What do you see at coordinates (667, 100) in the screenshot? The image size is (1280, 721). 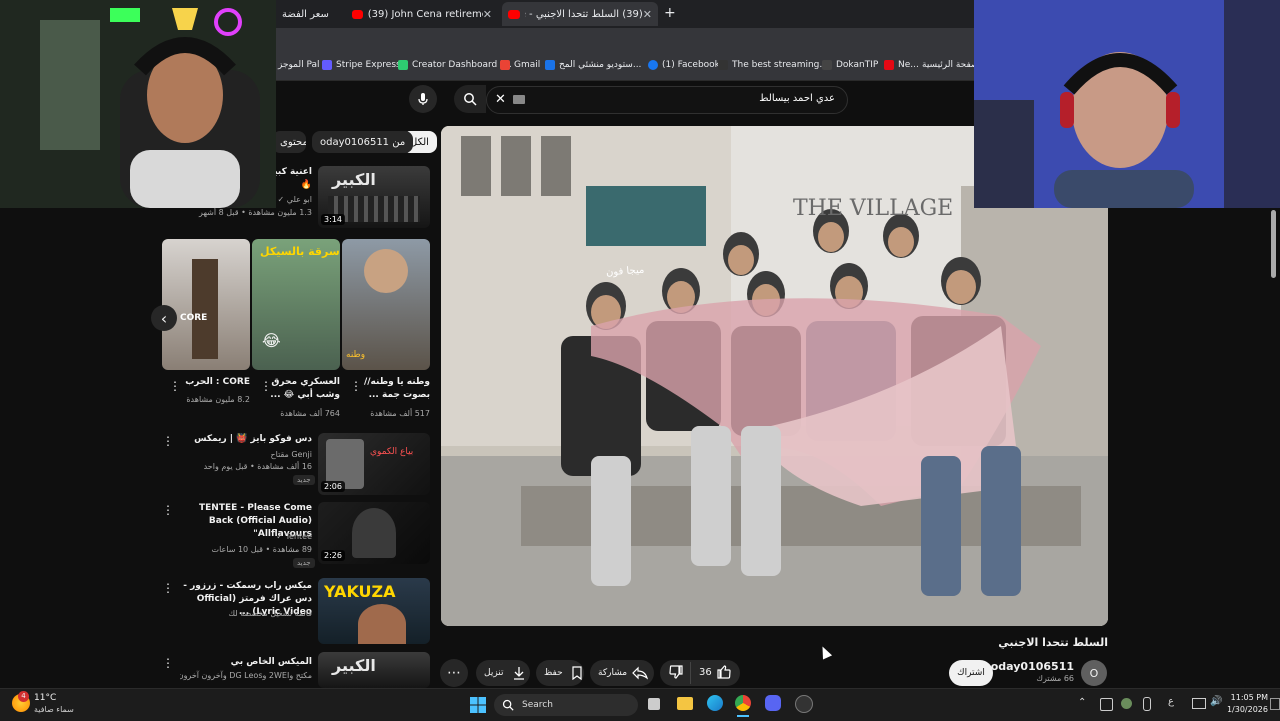 I see `search-box: ✕ عدي احمد بيسالط` at bounding box center [667, 100].